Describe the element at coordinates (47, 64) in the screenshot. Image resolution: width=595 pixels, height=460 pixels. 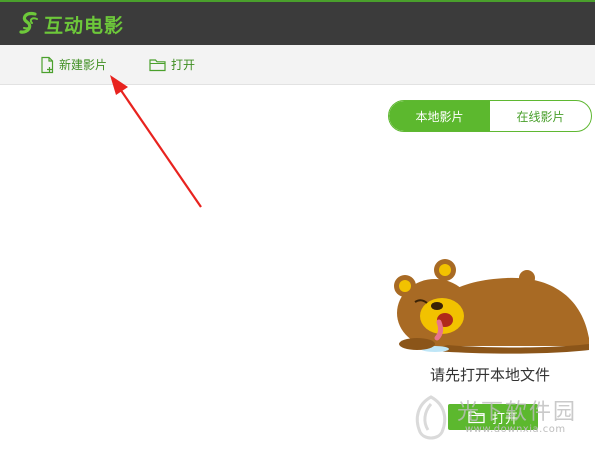
I see `new-file-icon` at that location.